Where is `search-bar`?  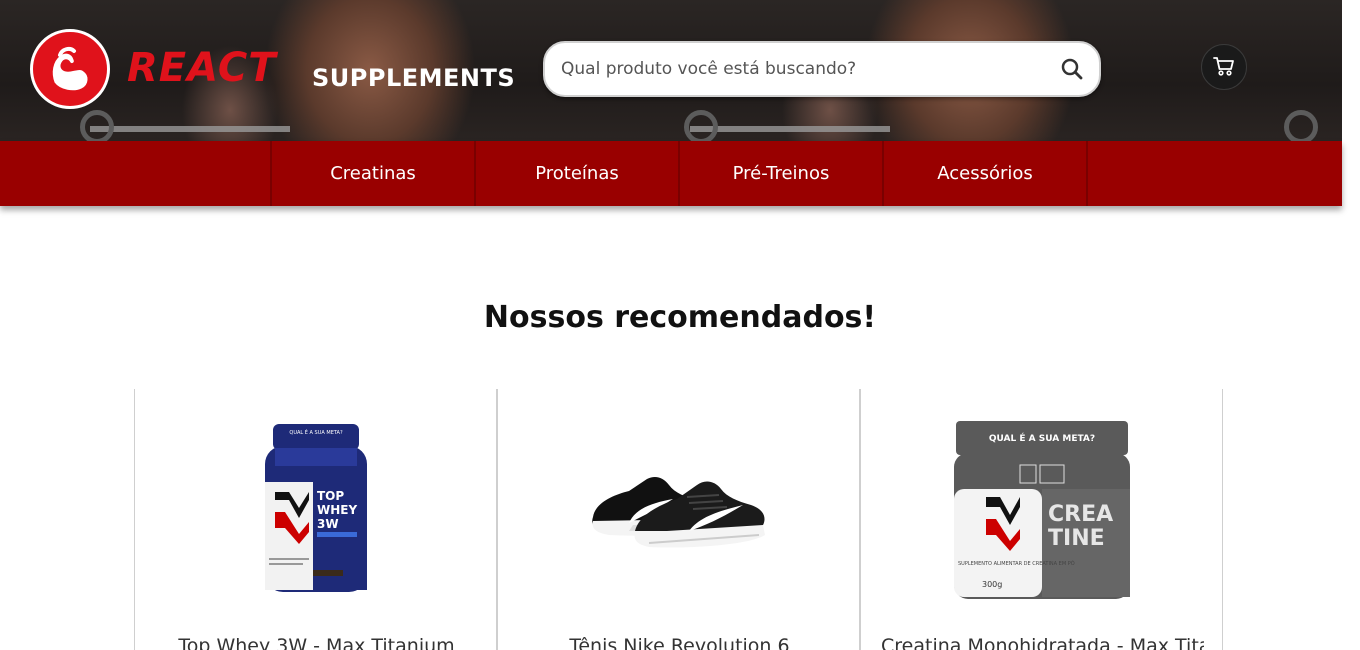 search-bar is located at coordinates (822, 69).